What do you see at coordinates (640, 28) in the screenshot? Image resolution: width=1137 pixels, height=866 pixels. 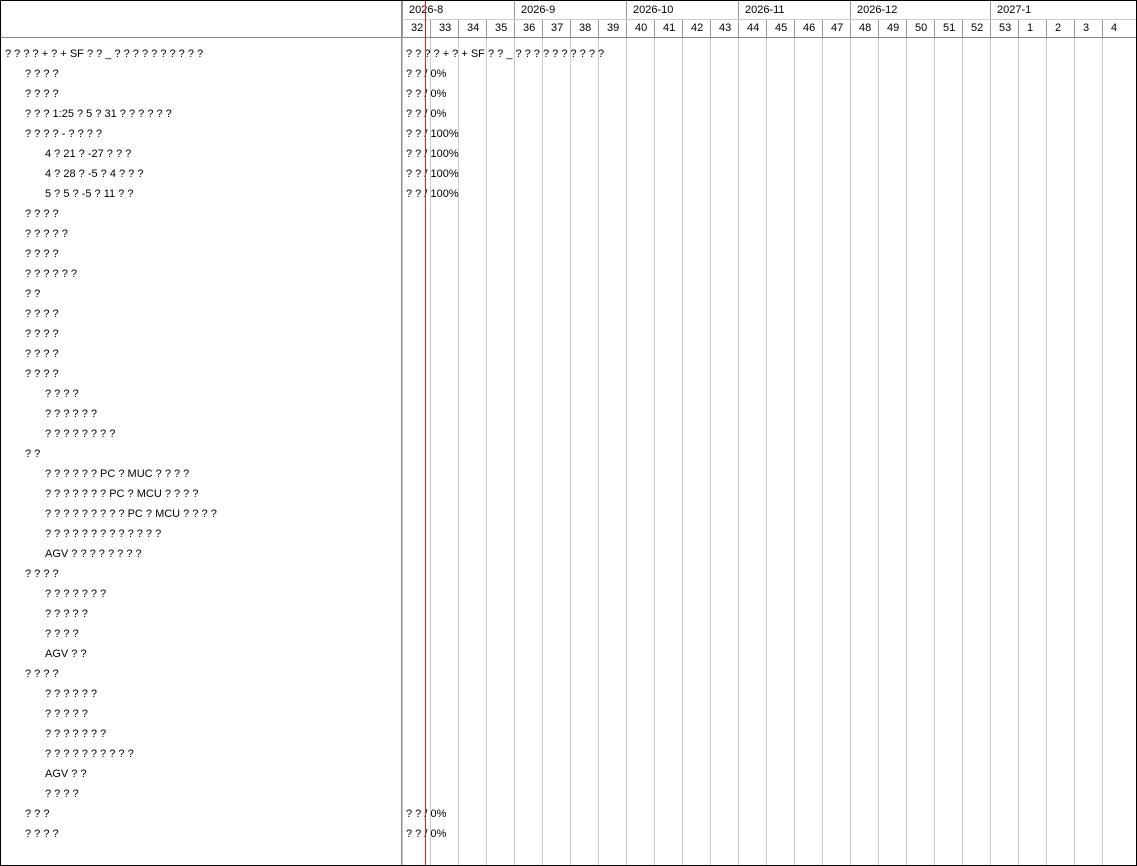 I see `week-header-cell: 40` at bounding box center [640, 28].